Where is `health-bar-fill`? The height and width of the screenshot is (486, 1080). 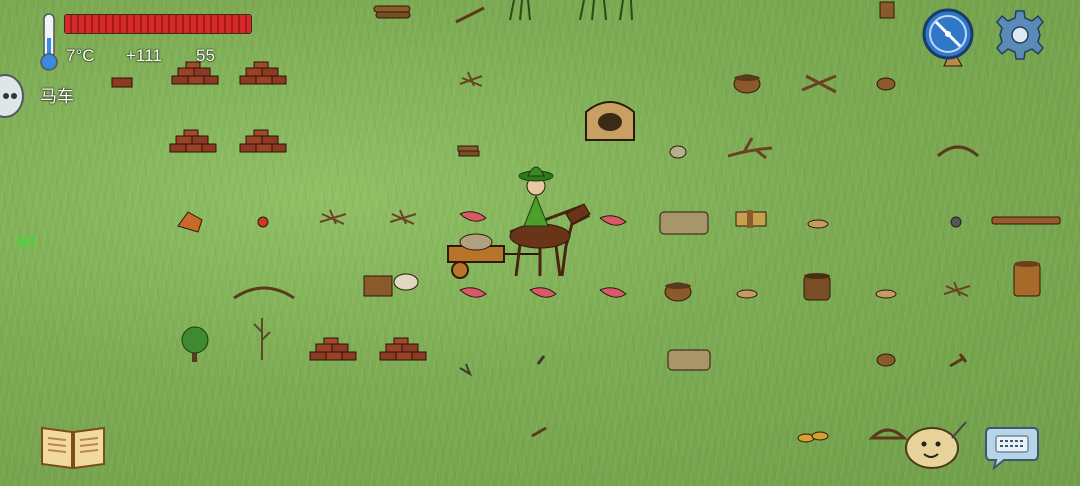
health-bar-fill is located at coordinates (158, 24).